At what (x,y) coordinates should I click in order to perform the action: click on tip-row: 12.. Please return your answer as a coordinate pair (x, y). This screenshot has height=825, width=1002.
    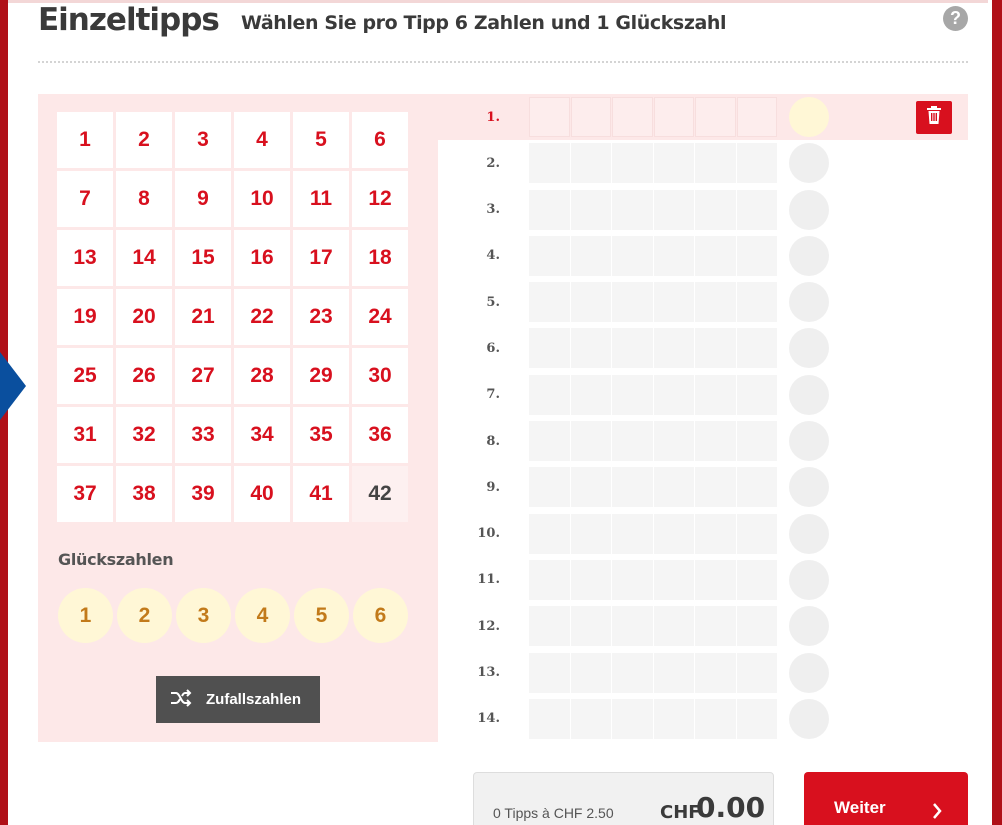
    Looking at the image, I should click on (703, 626).